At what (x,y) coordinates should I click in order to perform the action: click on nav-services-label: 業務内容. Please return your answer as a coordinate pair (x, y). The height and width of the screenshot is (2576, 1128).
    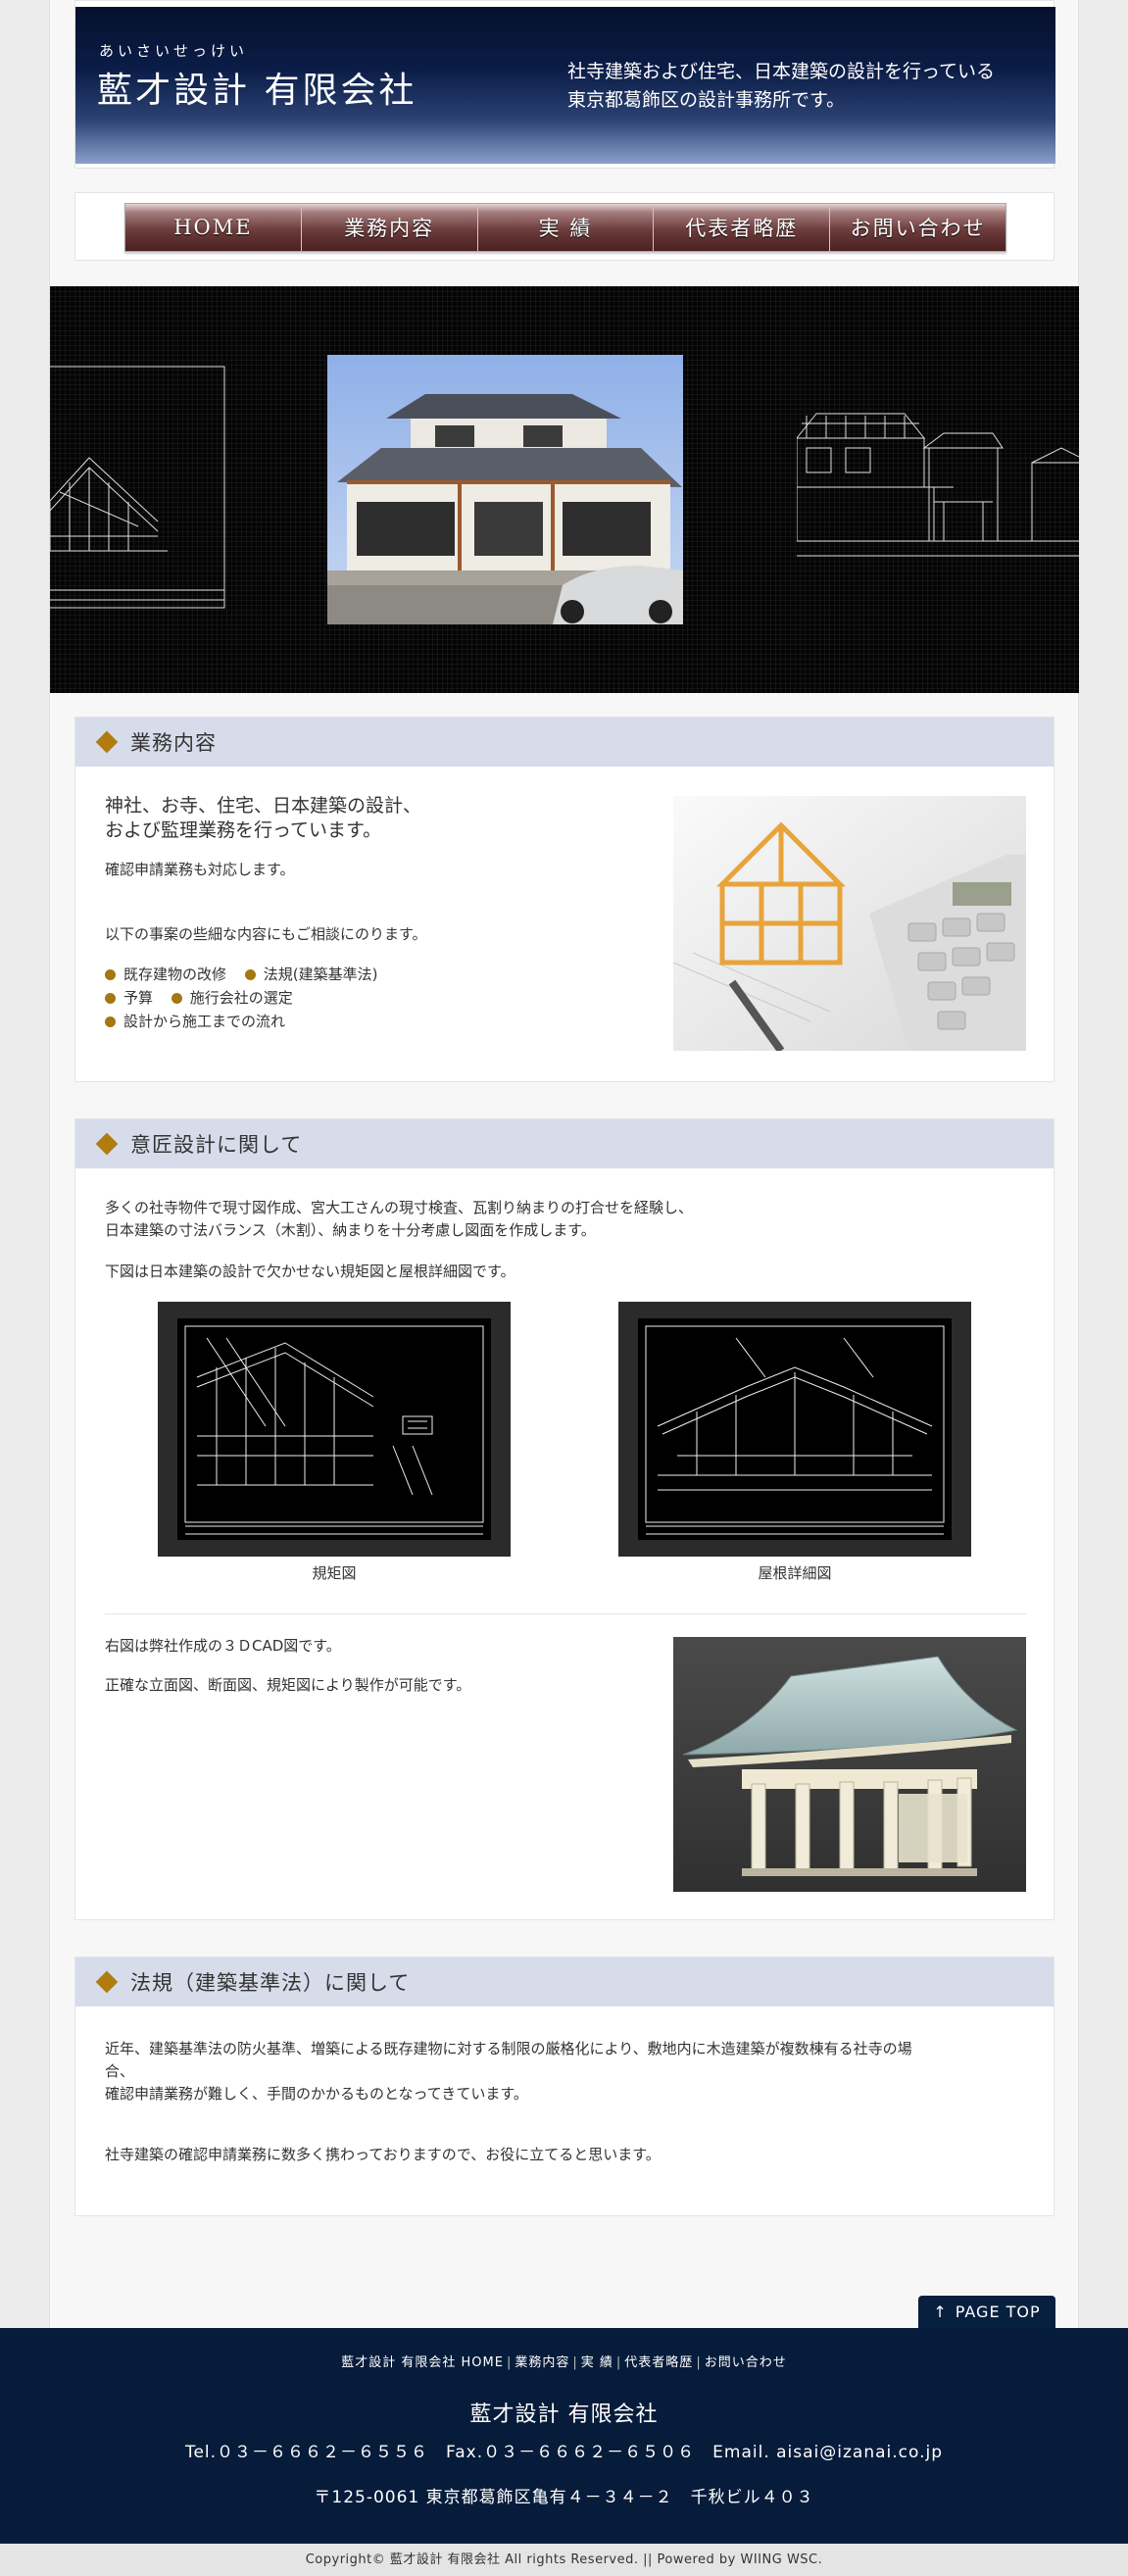
    Looking at the image, I should click on (389, 228).